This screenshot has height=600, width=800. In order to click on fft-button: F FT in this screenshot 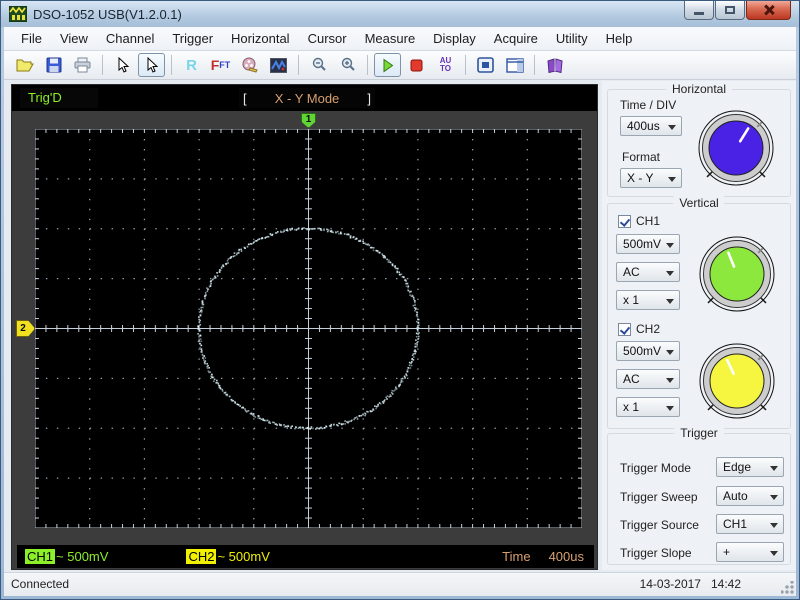, I will do `click(220, 65)`.